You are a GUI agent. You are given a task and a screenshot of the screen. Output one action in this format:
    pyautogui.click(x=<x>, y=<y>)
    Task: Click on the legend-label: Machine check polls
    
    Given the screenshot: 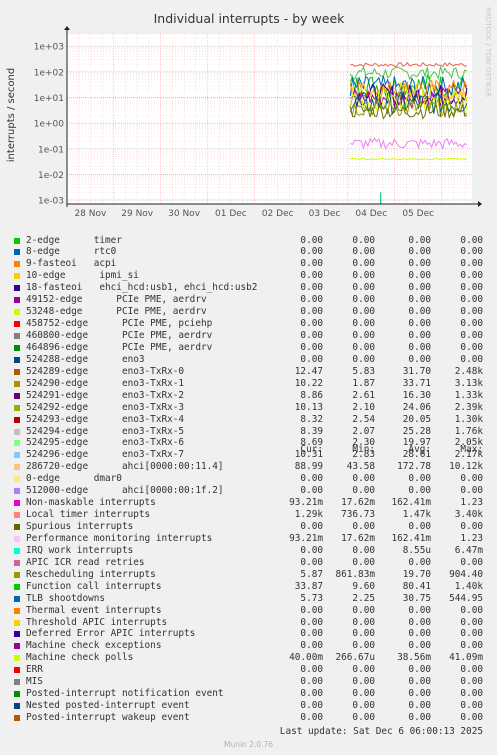 What is the action you would take?
    pyautogui.click(x=80, y=658)
    